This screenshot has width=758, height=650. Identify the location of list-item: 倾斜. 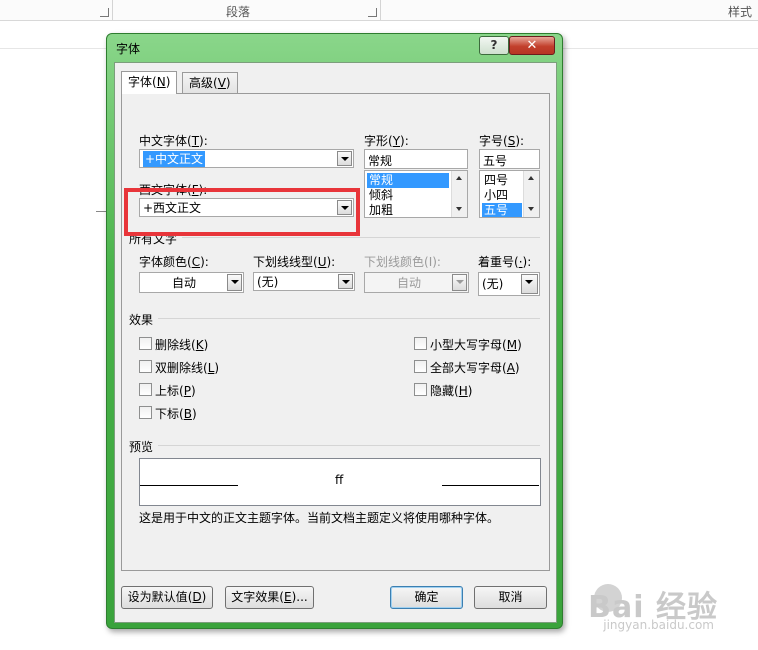
(381, 195).